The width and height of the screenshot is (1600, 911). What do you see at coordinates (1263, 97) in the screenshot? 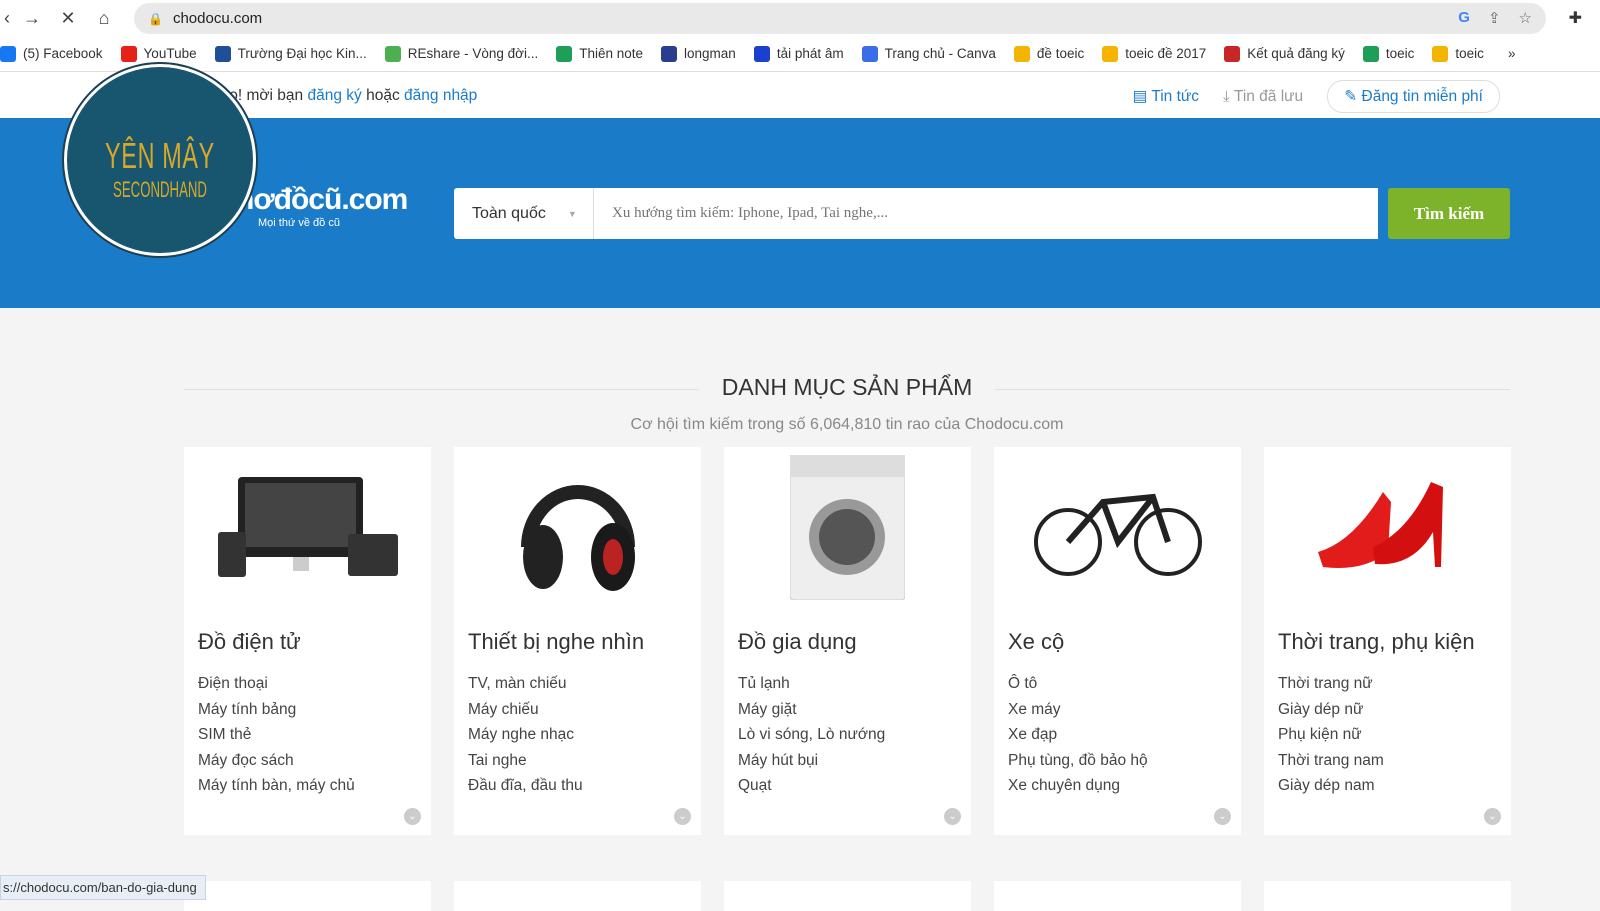
I see `saved-link: ⤓ Tin đã lưu` at bounding box center [1263, 97].